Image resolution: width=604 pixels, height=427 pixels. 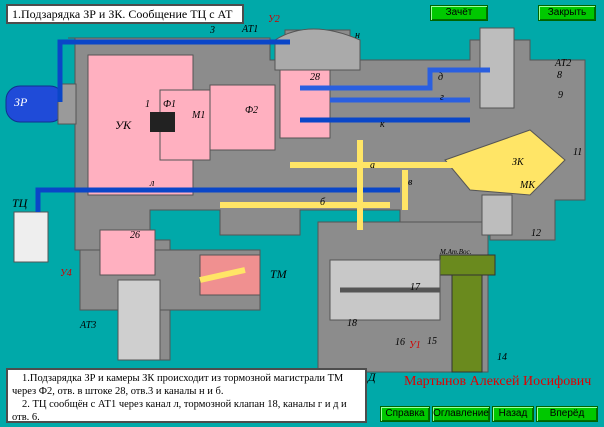 What do you see at coordinates (123, 125) in the screenshot?
I see `label-uk: УК` at bounding box center [123, 125].